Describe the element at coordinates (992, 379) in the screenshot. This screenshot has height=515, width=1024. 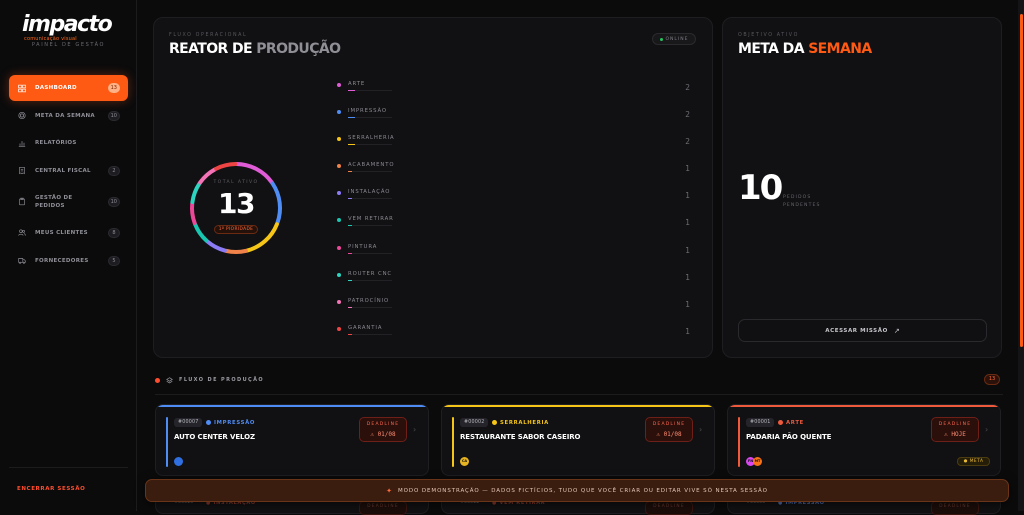
I see `flow-count-badge: 13` at that location.